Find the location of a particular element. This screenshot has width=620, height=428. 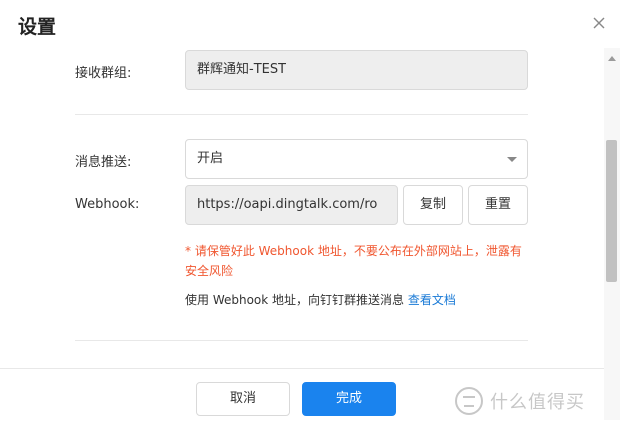

webhook-field: https://oapi.dingtalk.com/ro is located at coordinates (291, 205).